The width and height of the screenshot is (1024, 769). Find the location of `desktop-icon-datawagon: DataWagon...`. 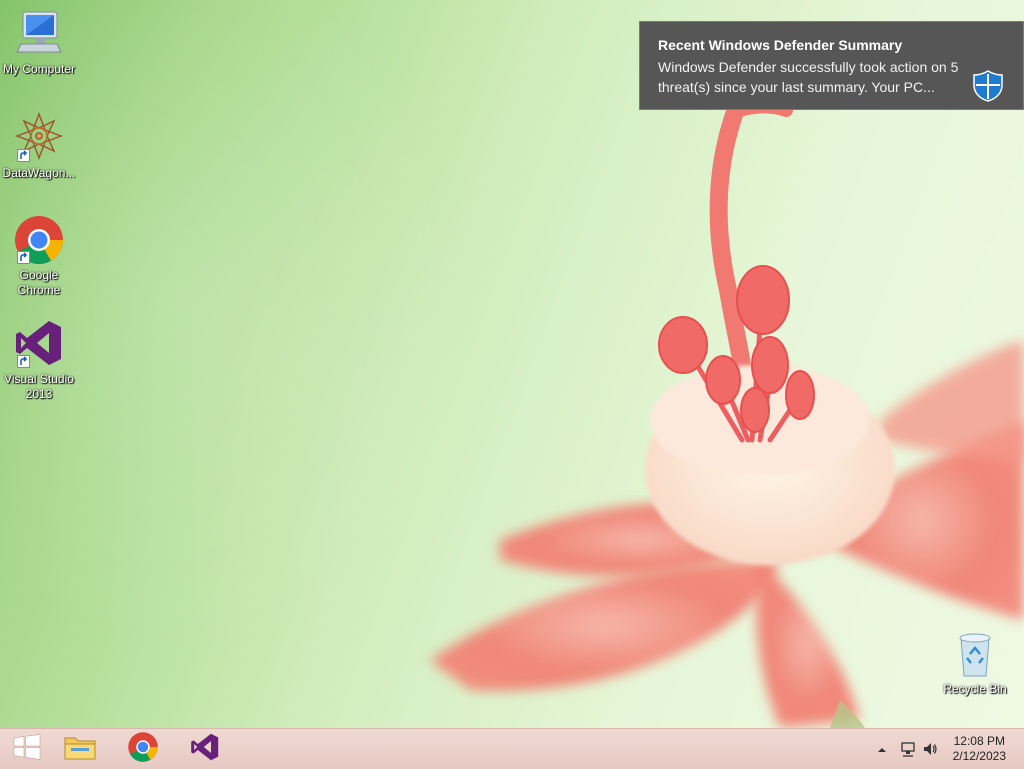

desktop-icon-datawagon: DataWagon... is located at coordinates (39, 146).